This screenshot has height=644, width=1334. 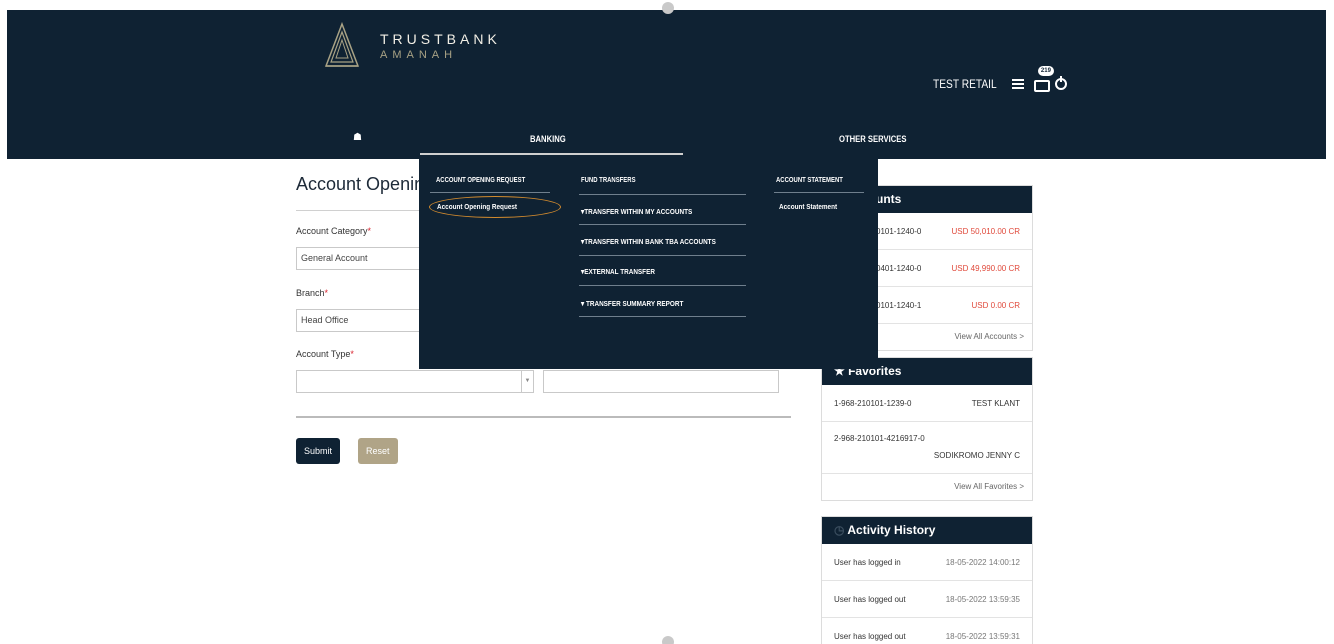 What do you see at coordinates (334, 231) in the screenshot?
I see `account-category-label: Account Category*` at bounding box center [334, 231].